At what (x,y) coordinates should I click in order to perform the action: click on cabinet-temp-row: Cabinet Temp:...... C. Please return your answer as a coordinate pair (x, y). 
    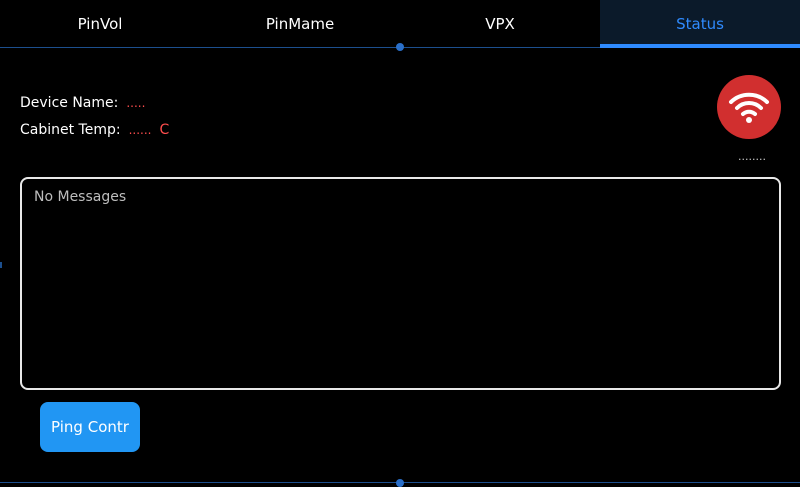
    Looking at the image, I should click on (94, 130).